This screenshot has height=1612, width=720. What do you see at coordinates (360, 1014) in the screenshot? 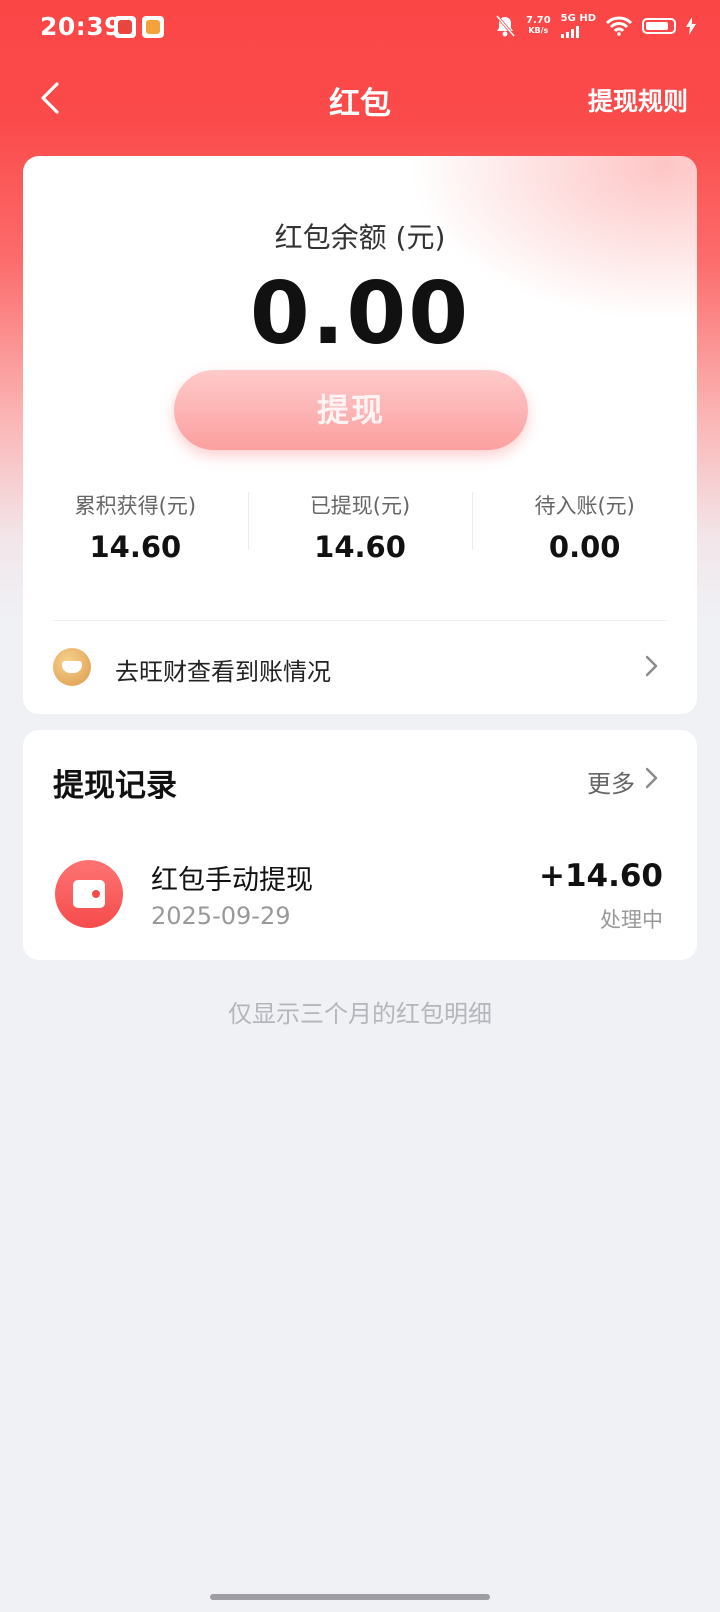
I see `history-footnote: 仅显示三个月的红包明细` at bounding box center [360, 1014].